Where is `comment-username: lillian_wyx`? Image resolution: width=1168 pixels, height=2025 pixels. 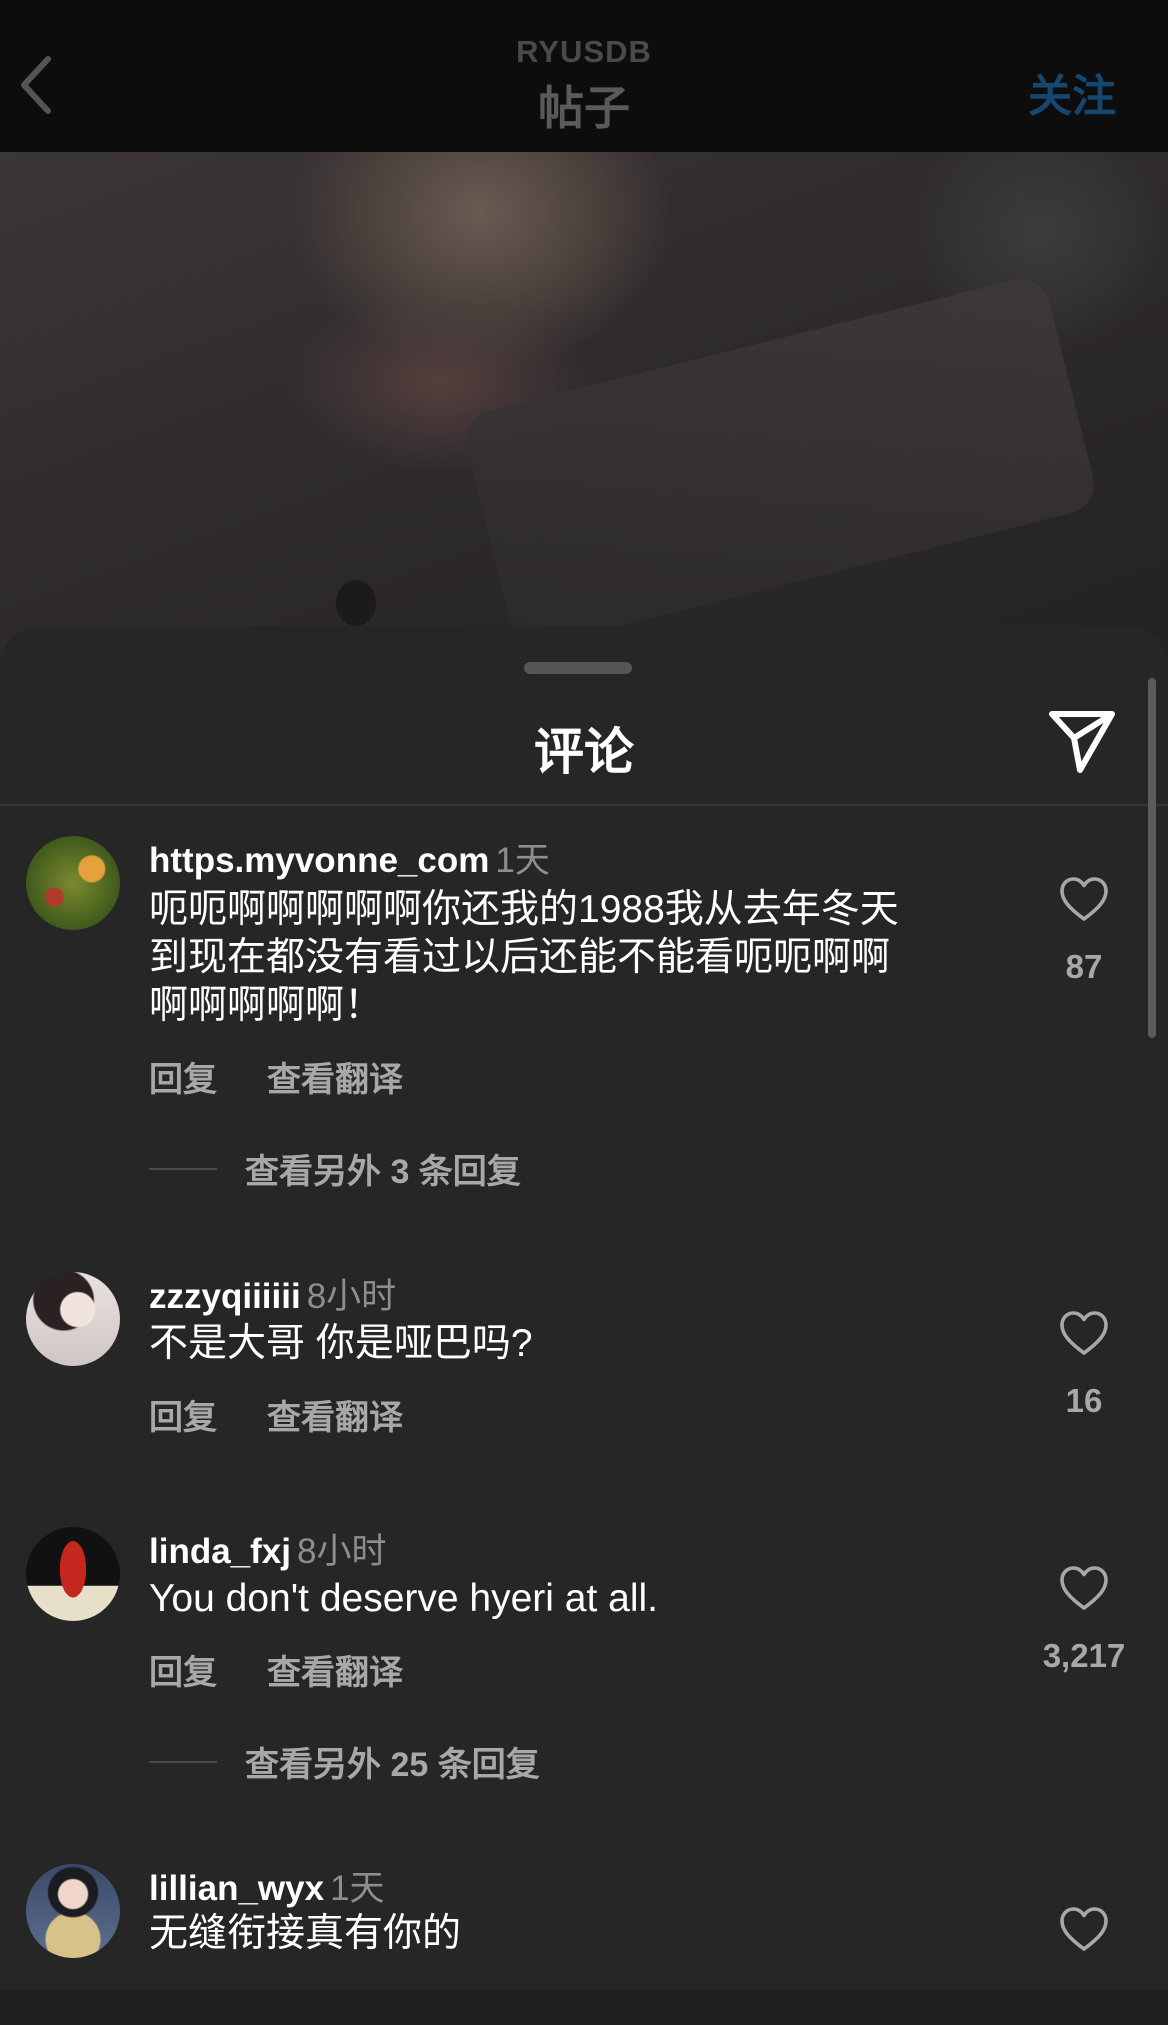
comment-username: lillian_wyx is located at coordinates (236, 1888).